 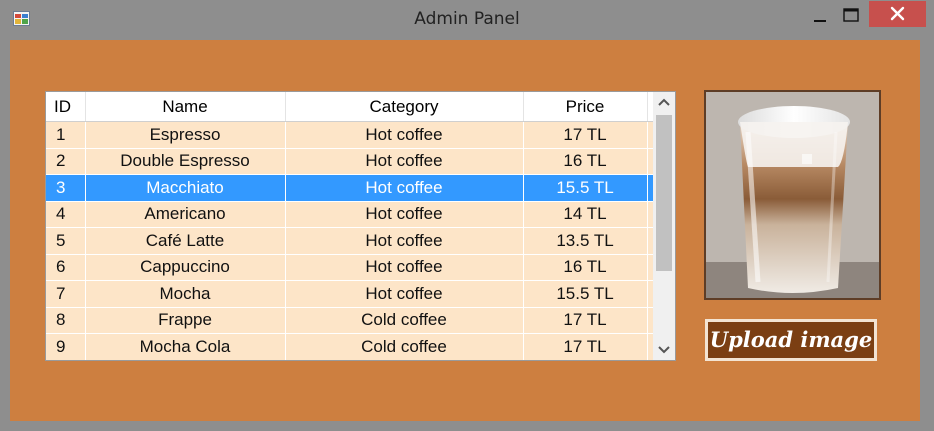 What do you see at coordinates (820, 18) in the screenshot?
I see `minimize-button` at bounding box center [820, 18].